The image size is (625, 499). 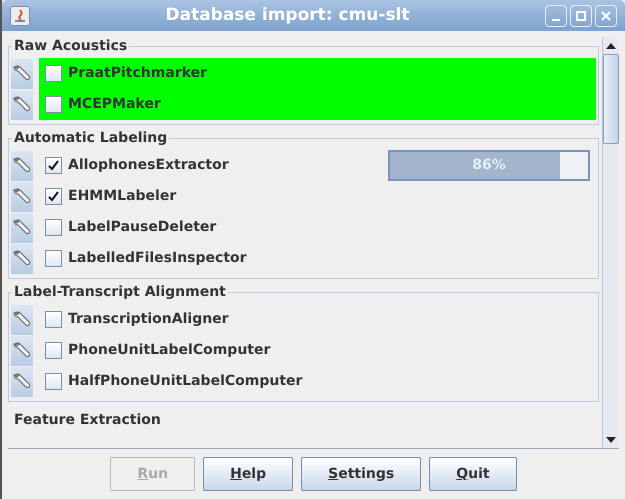 What do you see at coordinates (169, 350) in the screenshot?
I see `component-label: PhoneUnitLabelComputer` at bounding box center [169, 350].